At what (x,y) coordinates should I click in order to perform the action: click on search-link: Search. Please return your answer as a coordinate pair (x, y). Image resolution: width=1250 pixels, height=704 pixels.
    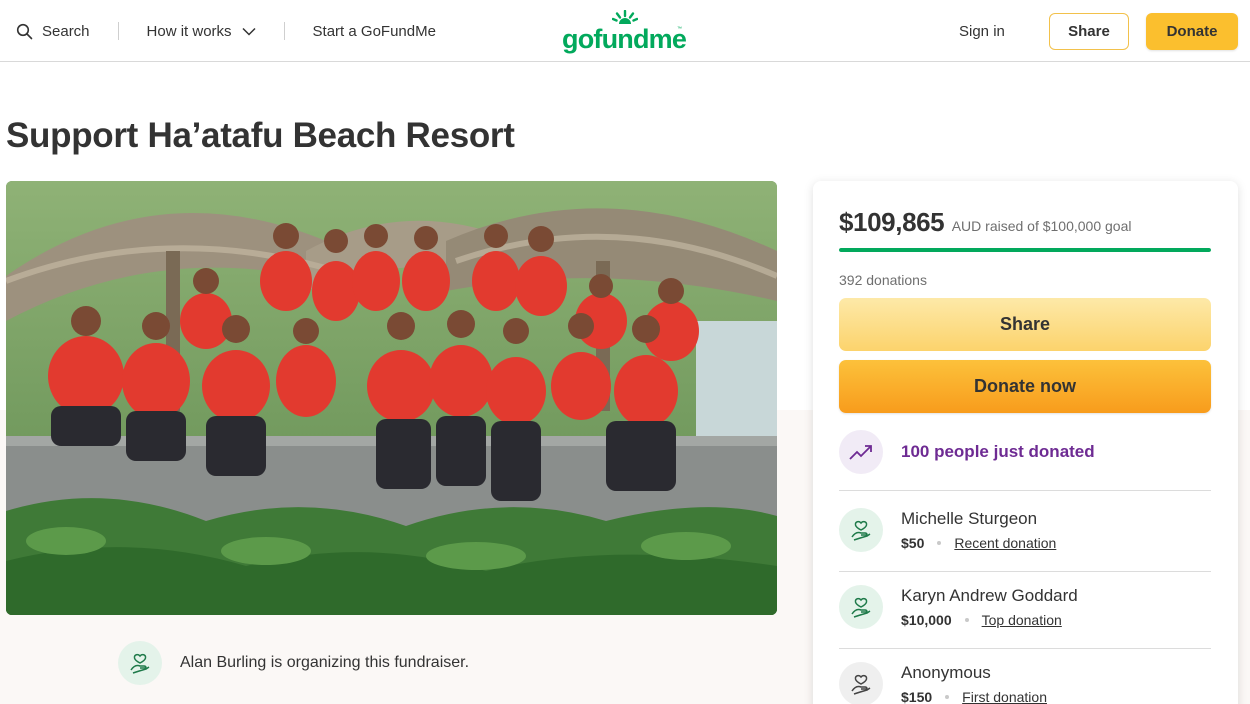
    Looking at the image, I should click on (53, 31).